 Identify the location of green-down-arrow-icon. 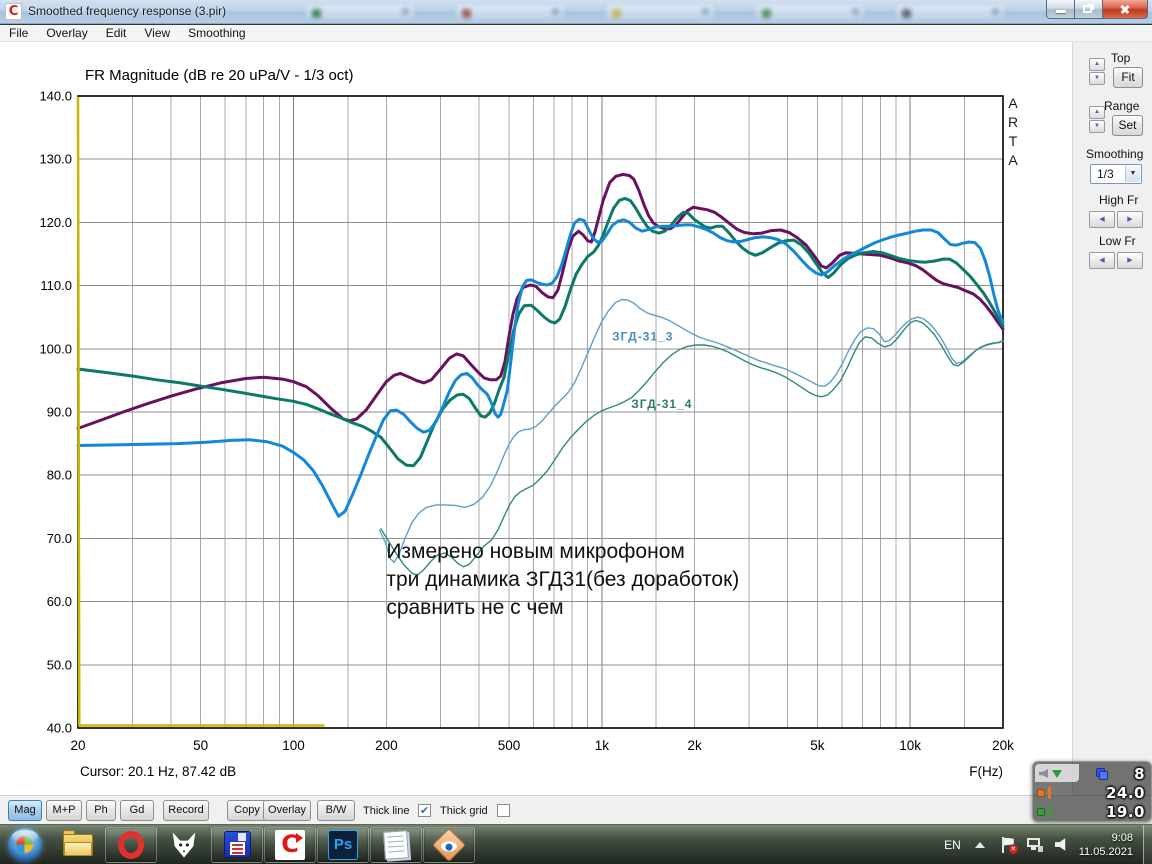
(1057, 773).